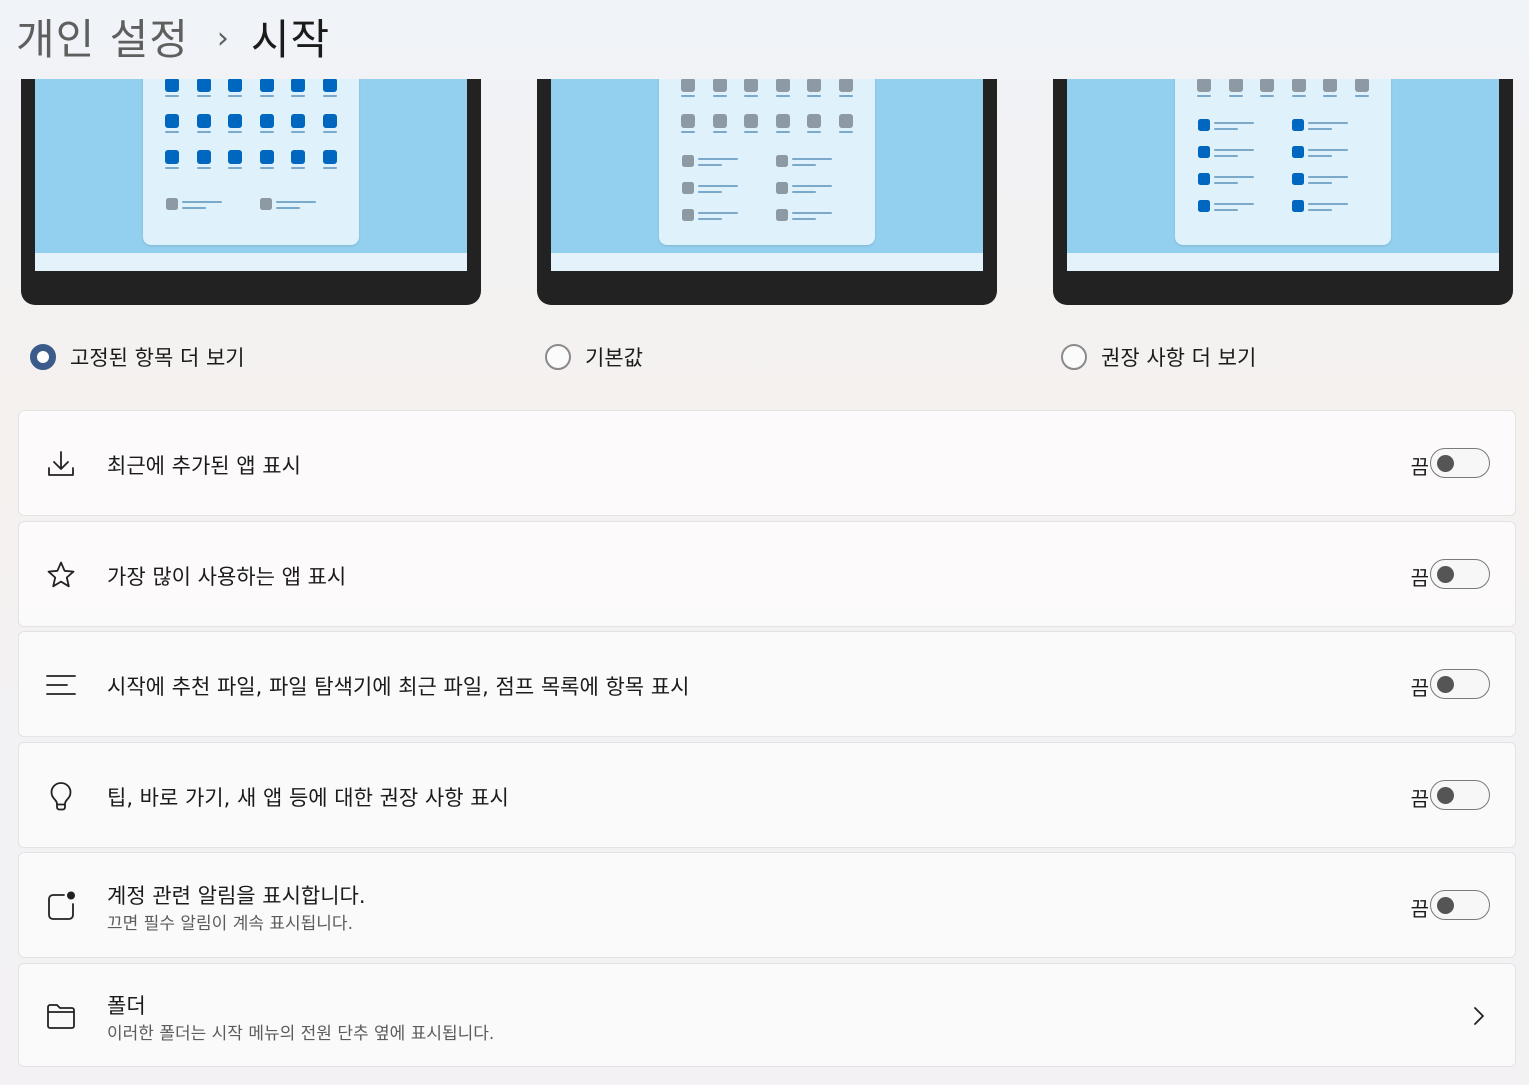 Image resolution: width=1529 pixels, height=1085 pixels. I want to click on setting-account-notifications: 계정 관련 알림을 표시합니다. 끄면 필수 알림이 계속 표시됩니다. 끔, so click(767, 905).